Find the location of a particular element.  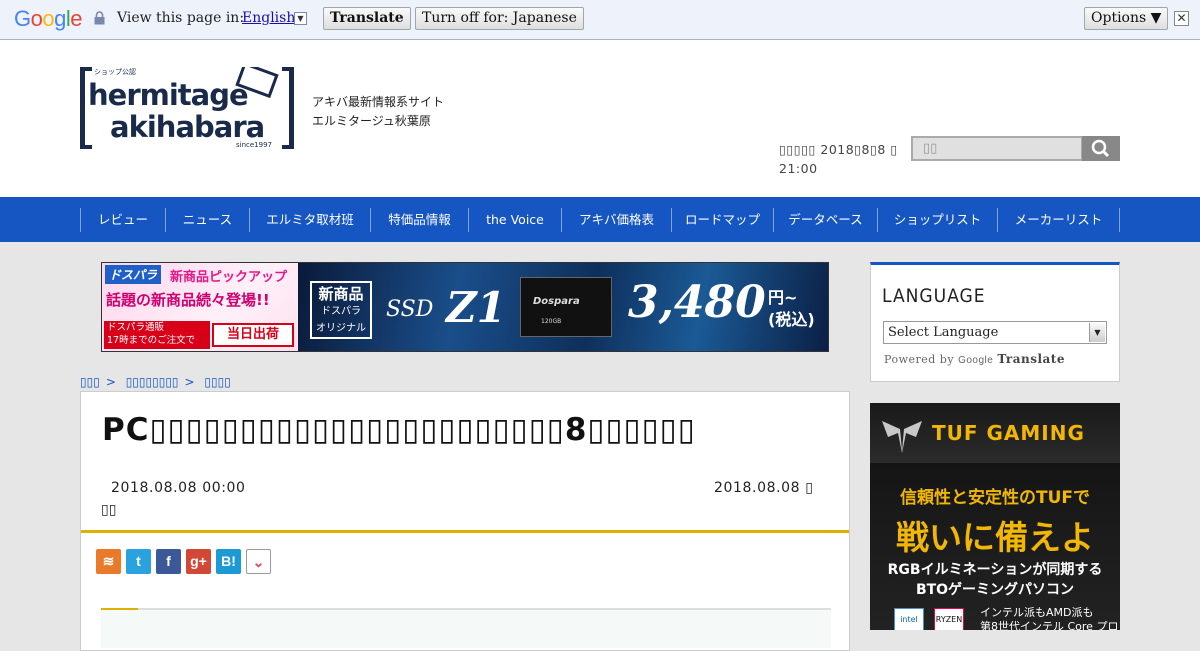

nav-item-shoplist: ショップリスト is located at coordinates (937, 220).